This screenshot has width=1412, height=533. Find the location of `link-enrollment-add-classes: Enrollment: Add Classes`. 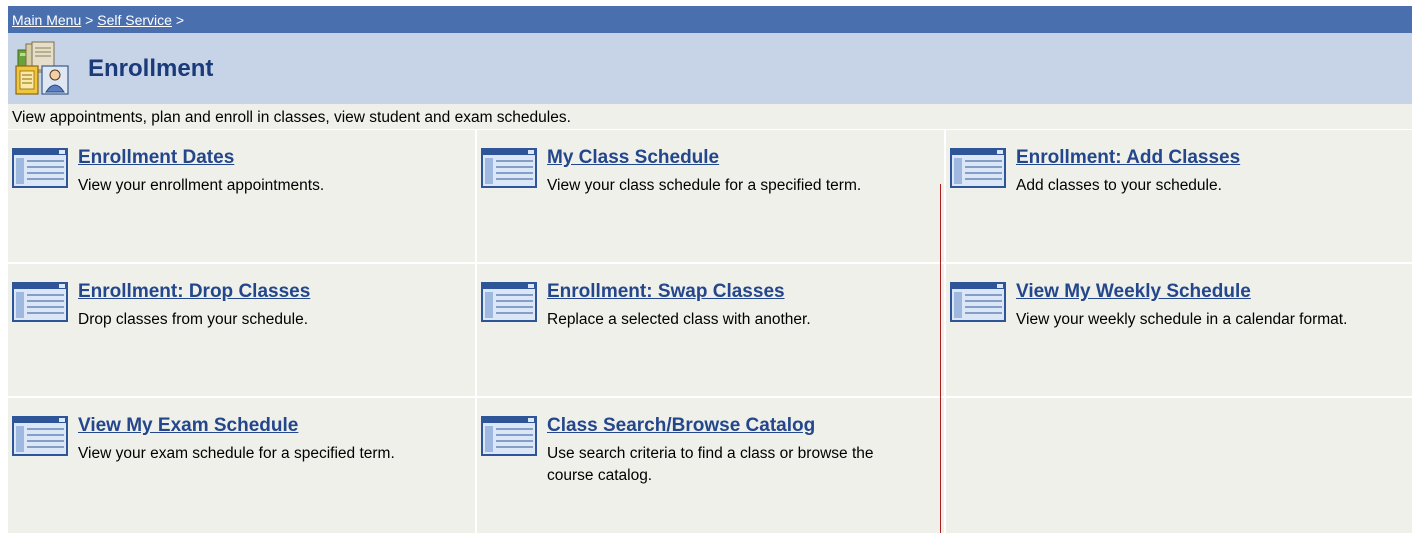

link-enrollment-add-classes: Enrollment: Add Classes is located at coordinates (1128, 158).